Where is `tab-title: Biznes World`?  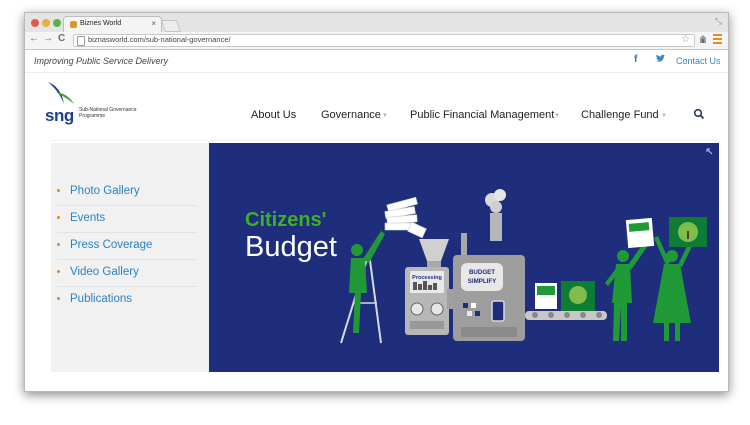
tab-title: Biznes World is located at coordinates (101, 23).